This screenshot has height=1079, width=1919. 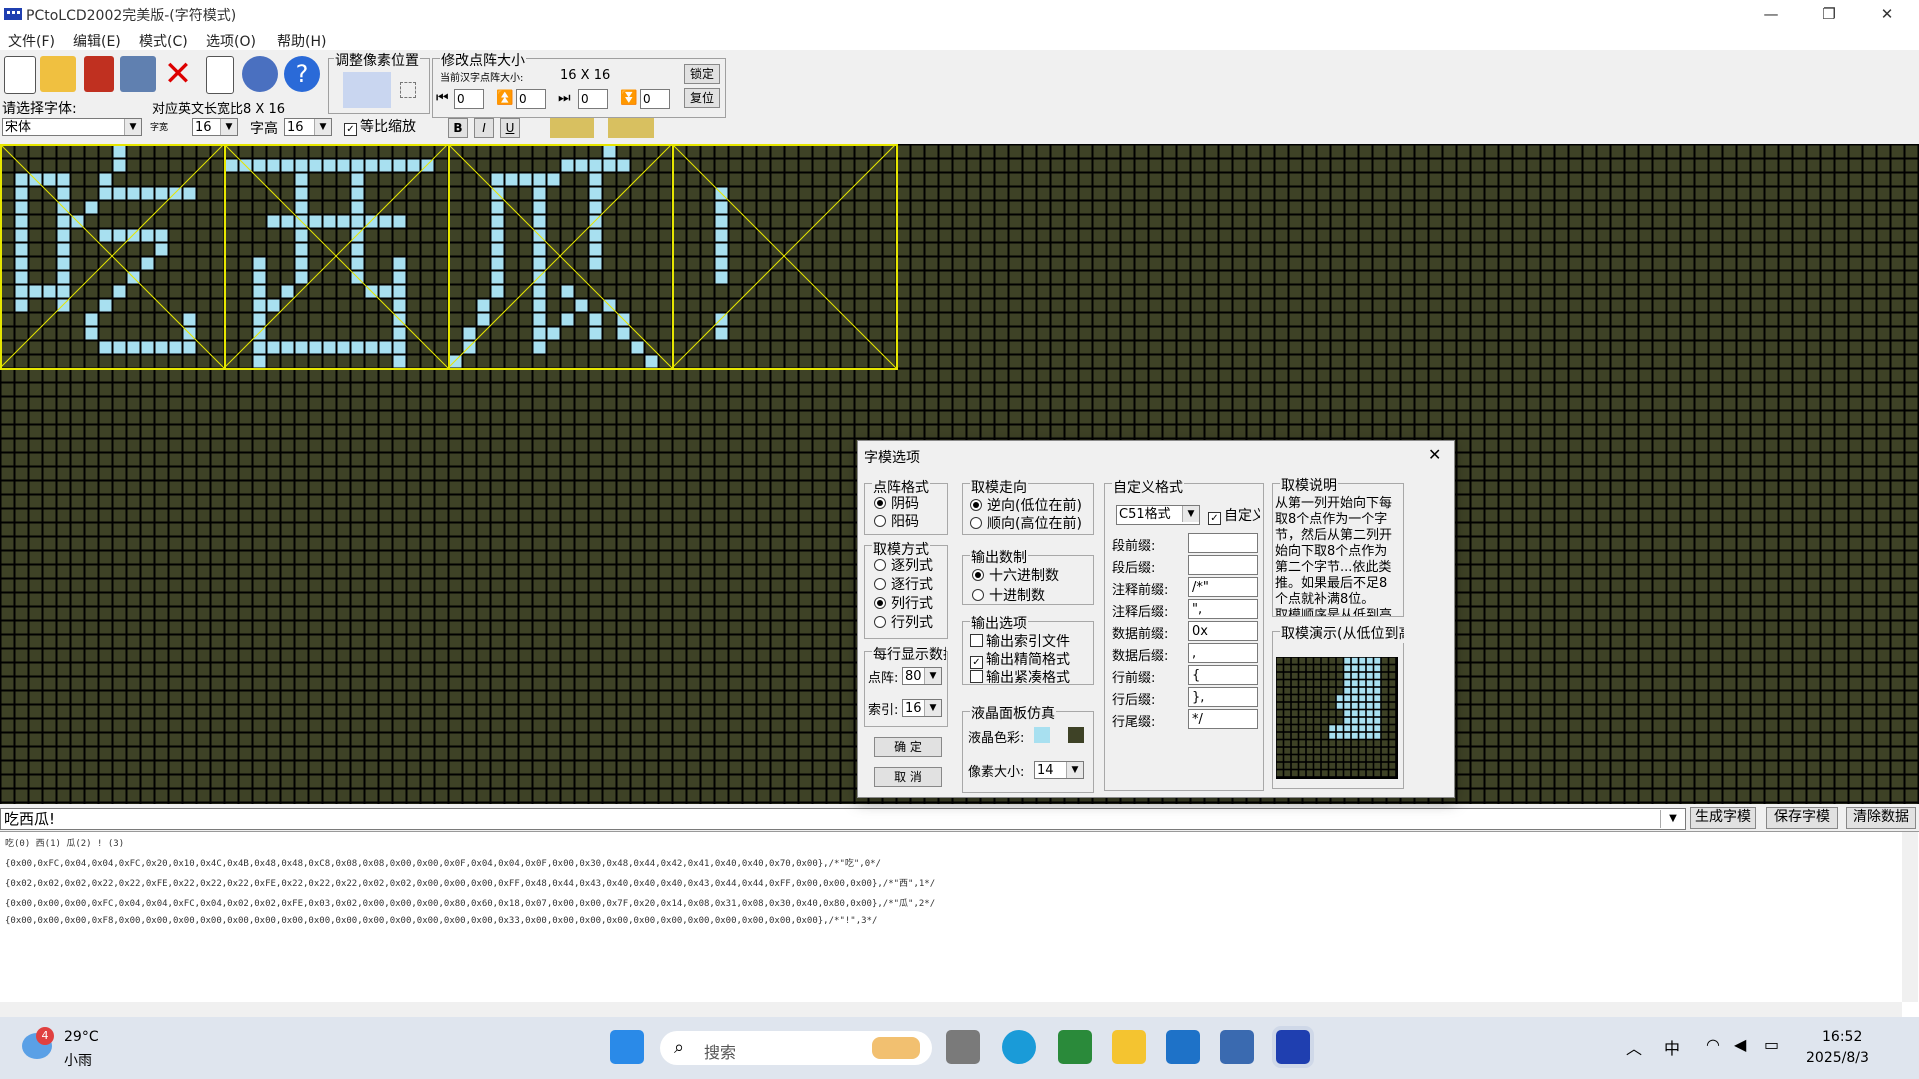 What do you see at coordinates (308, 127) in the screenshot?
I see `height-select: 16 ▼` at bounding box center [308, 127].